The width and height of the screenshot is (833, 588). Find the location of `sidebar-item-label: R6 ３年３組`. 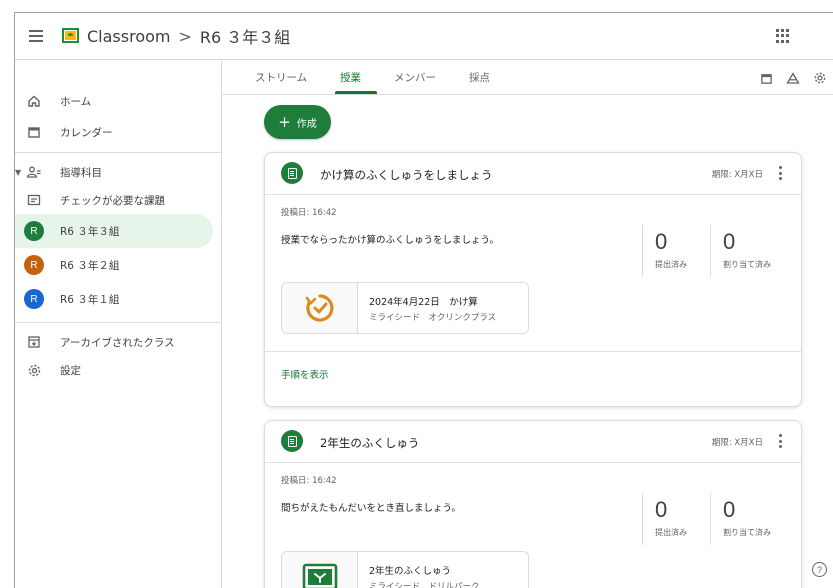

sidebar-item-label: R6 ３年３組 is located at coordinates (90, 231).